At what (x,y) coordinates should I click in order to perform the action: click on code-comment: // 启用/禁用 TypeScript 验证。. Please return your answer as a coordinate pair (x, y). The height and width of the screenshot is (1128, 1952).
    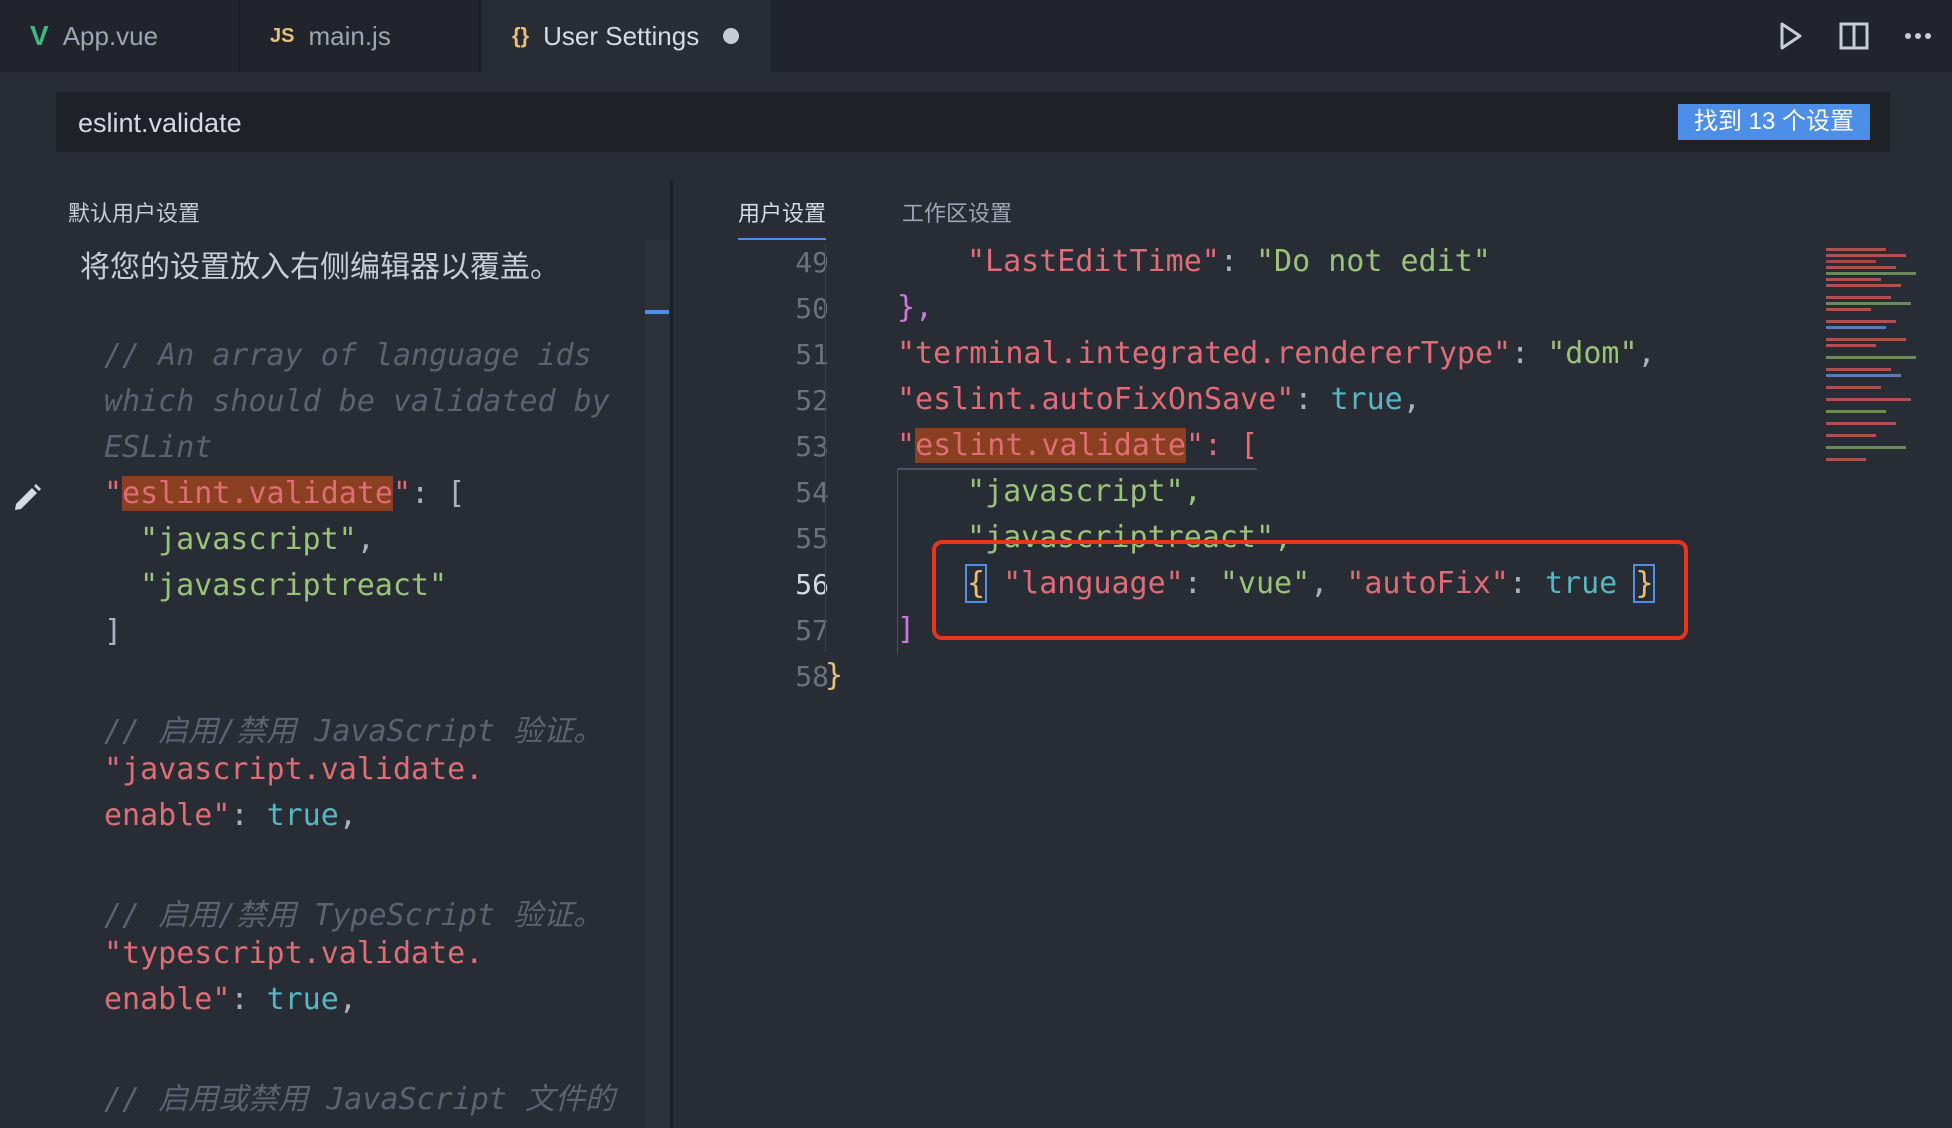
    Looking at the image, I should click on (353, 915).